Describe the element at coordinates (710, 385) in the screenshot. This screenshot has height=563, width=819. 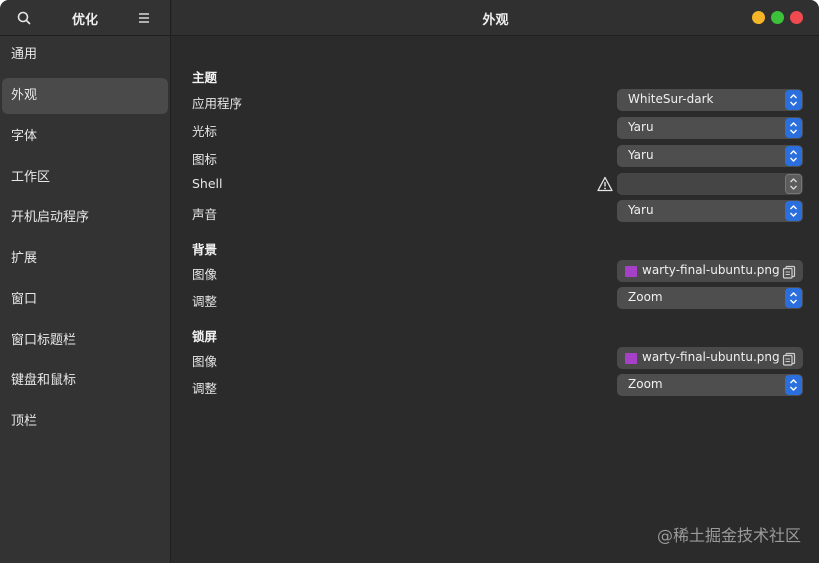
I see `lockscreen-adjust-combo: Zoom` at that location.